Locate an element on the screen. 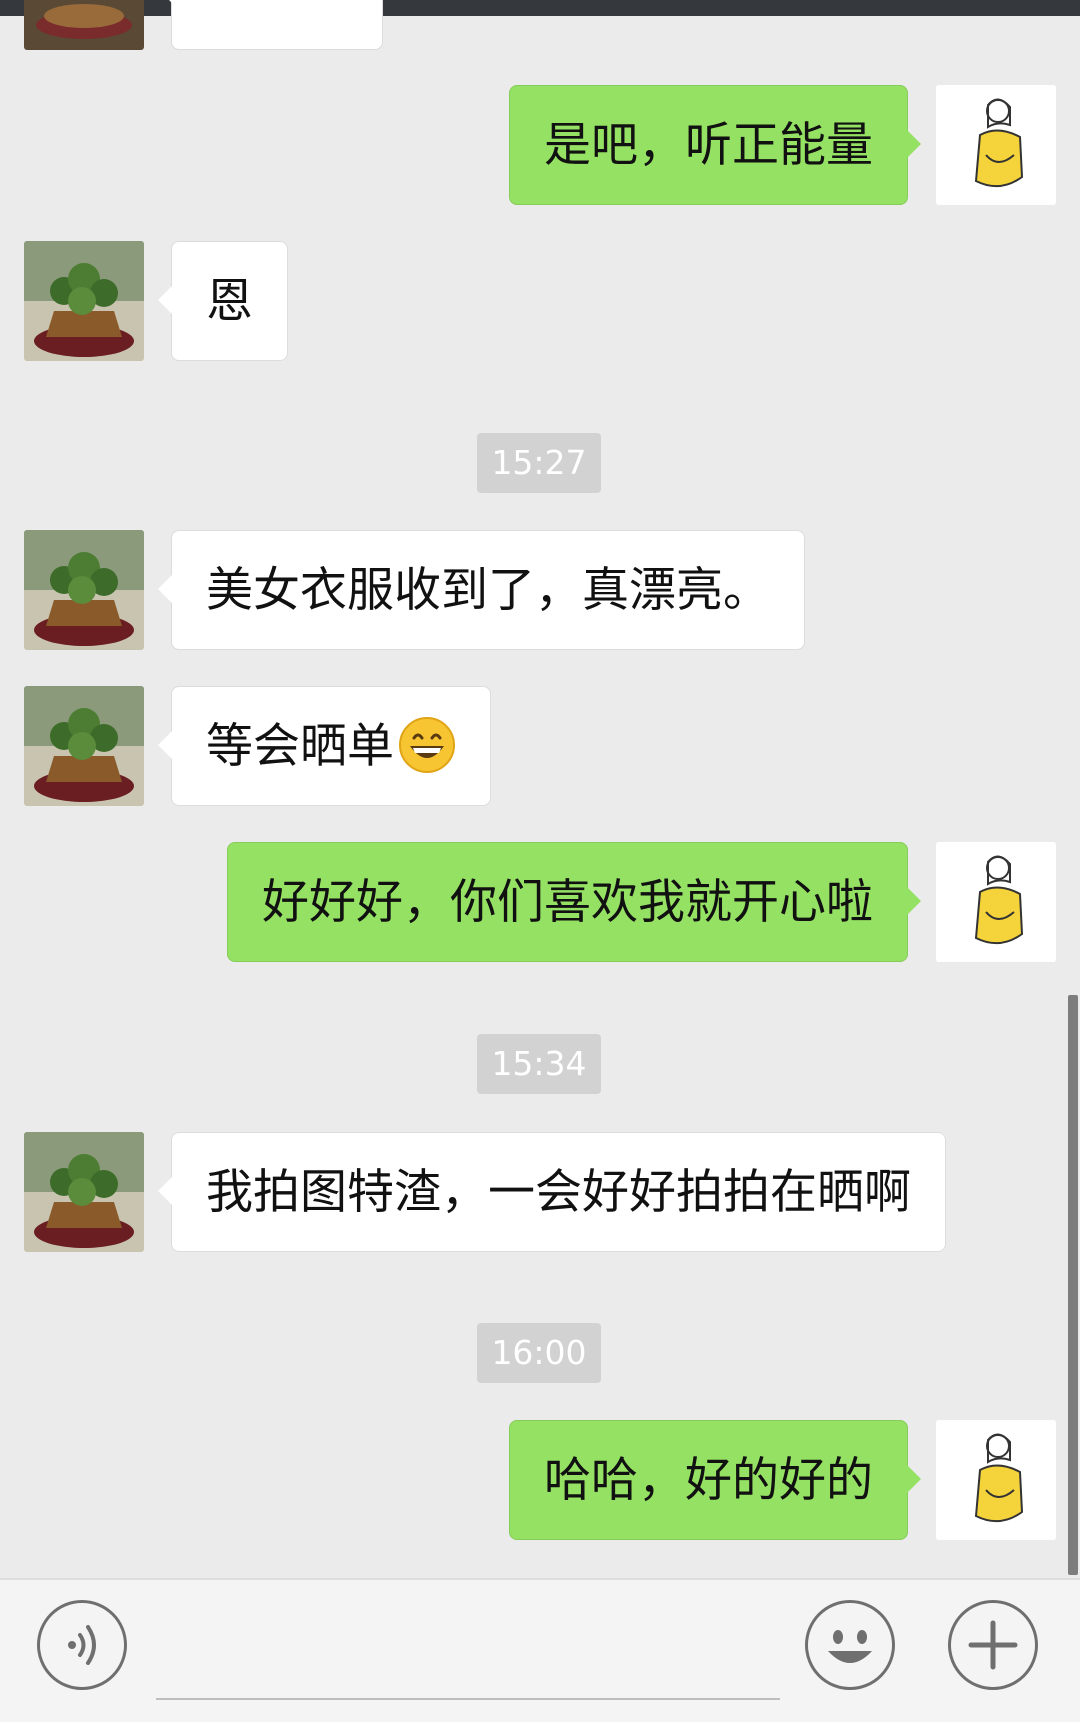 The image size is (1080, 1722). input-bar is located at coordinates (540, 1650).